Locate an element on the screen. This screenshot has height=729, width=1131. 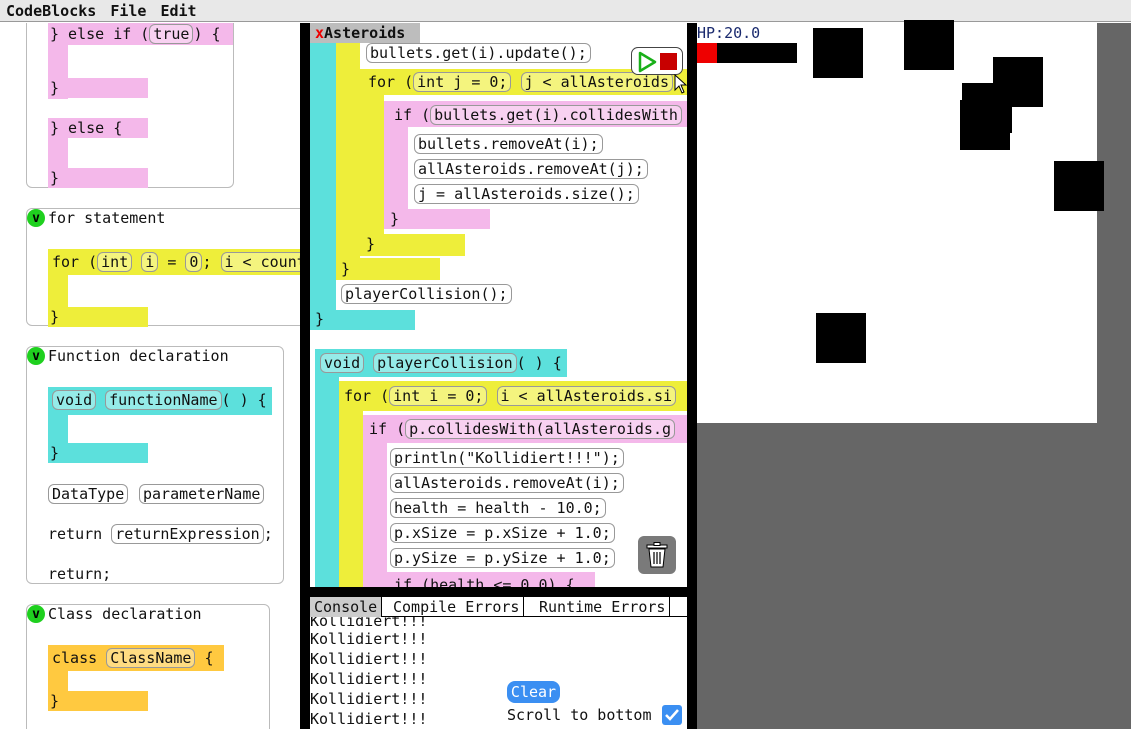
statement-chip: allAsteroids.removeAt(i); is located at coordinates (507, 483).